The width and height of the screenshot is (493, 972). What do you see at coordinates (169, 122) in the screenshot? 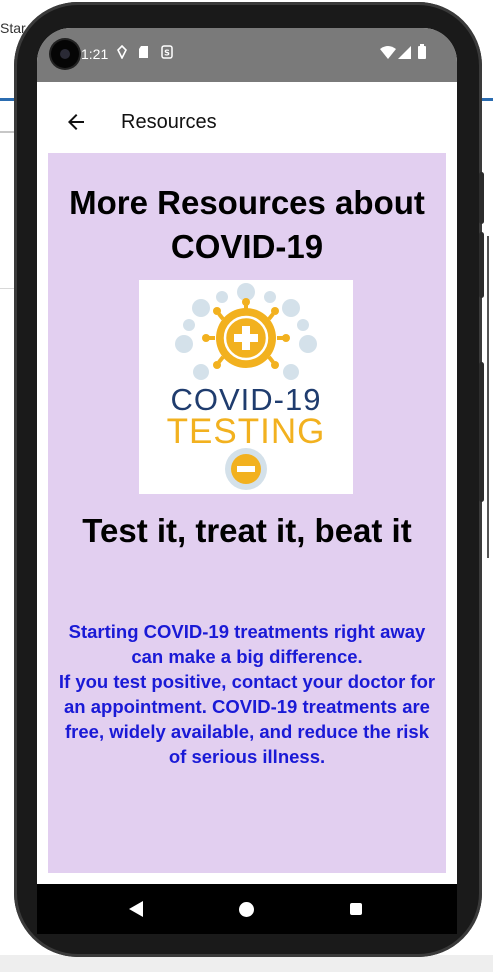
I see `app-bar-title: Resources` at bounding box center [169, 122].